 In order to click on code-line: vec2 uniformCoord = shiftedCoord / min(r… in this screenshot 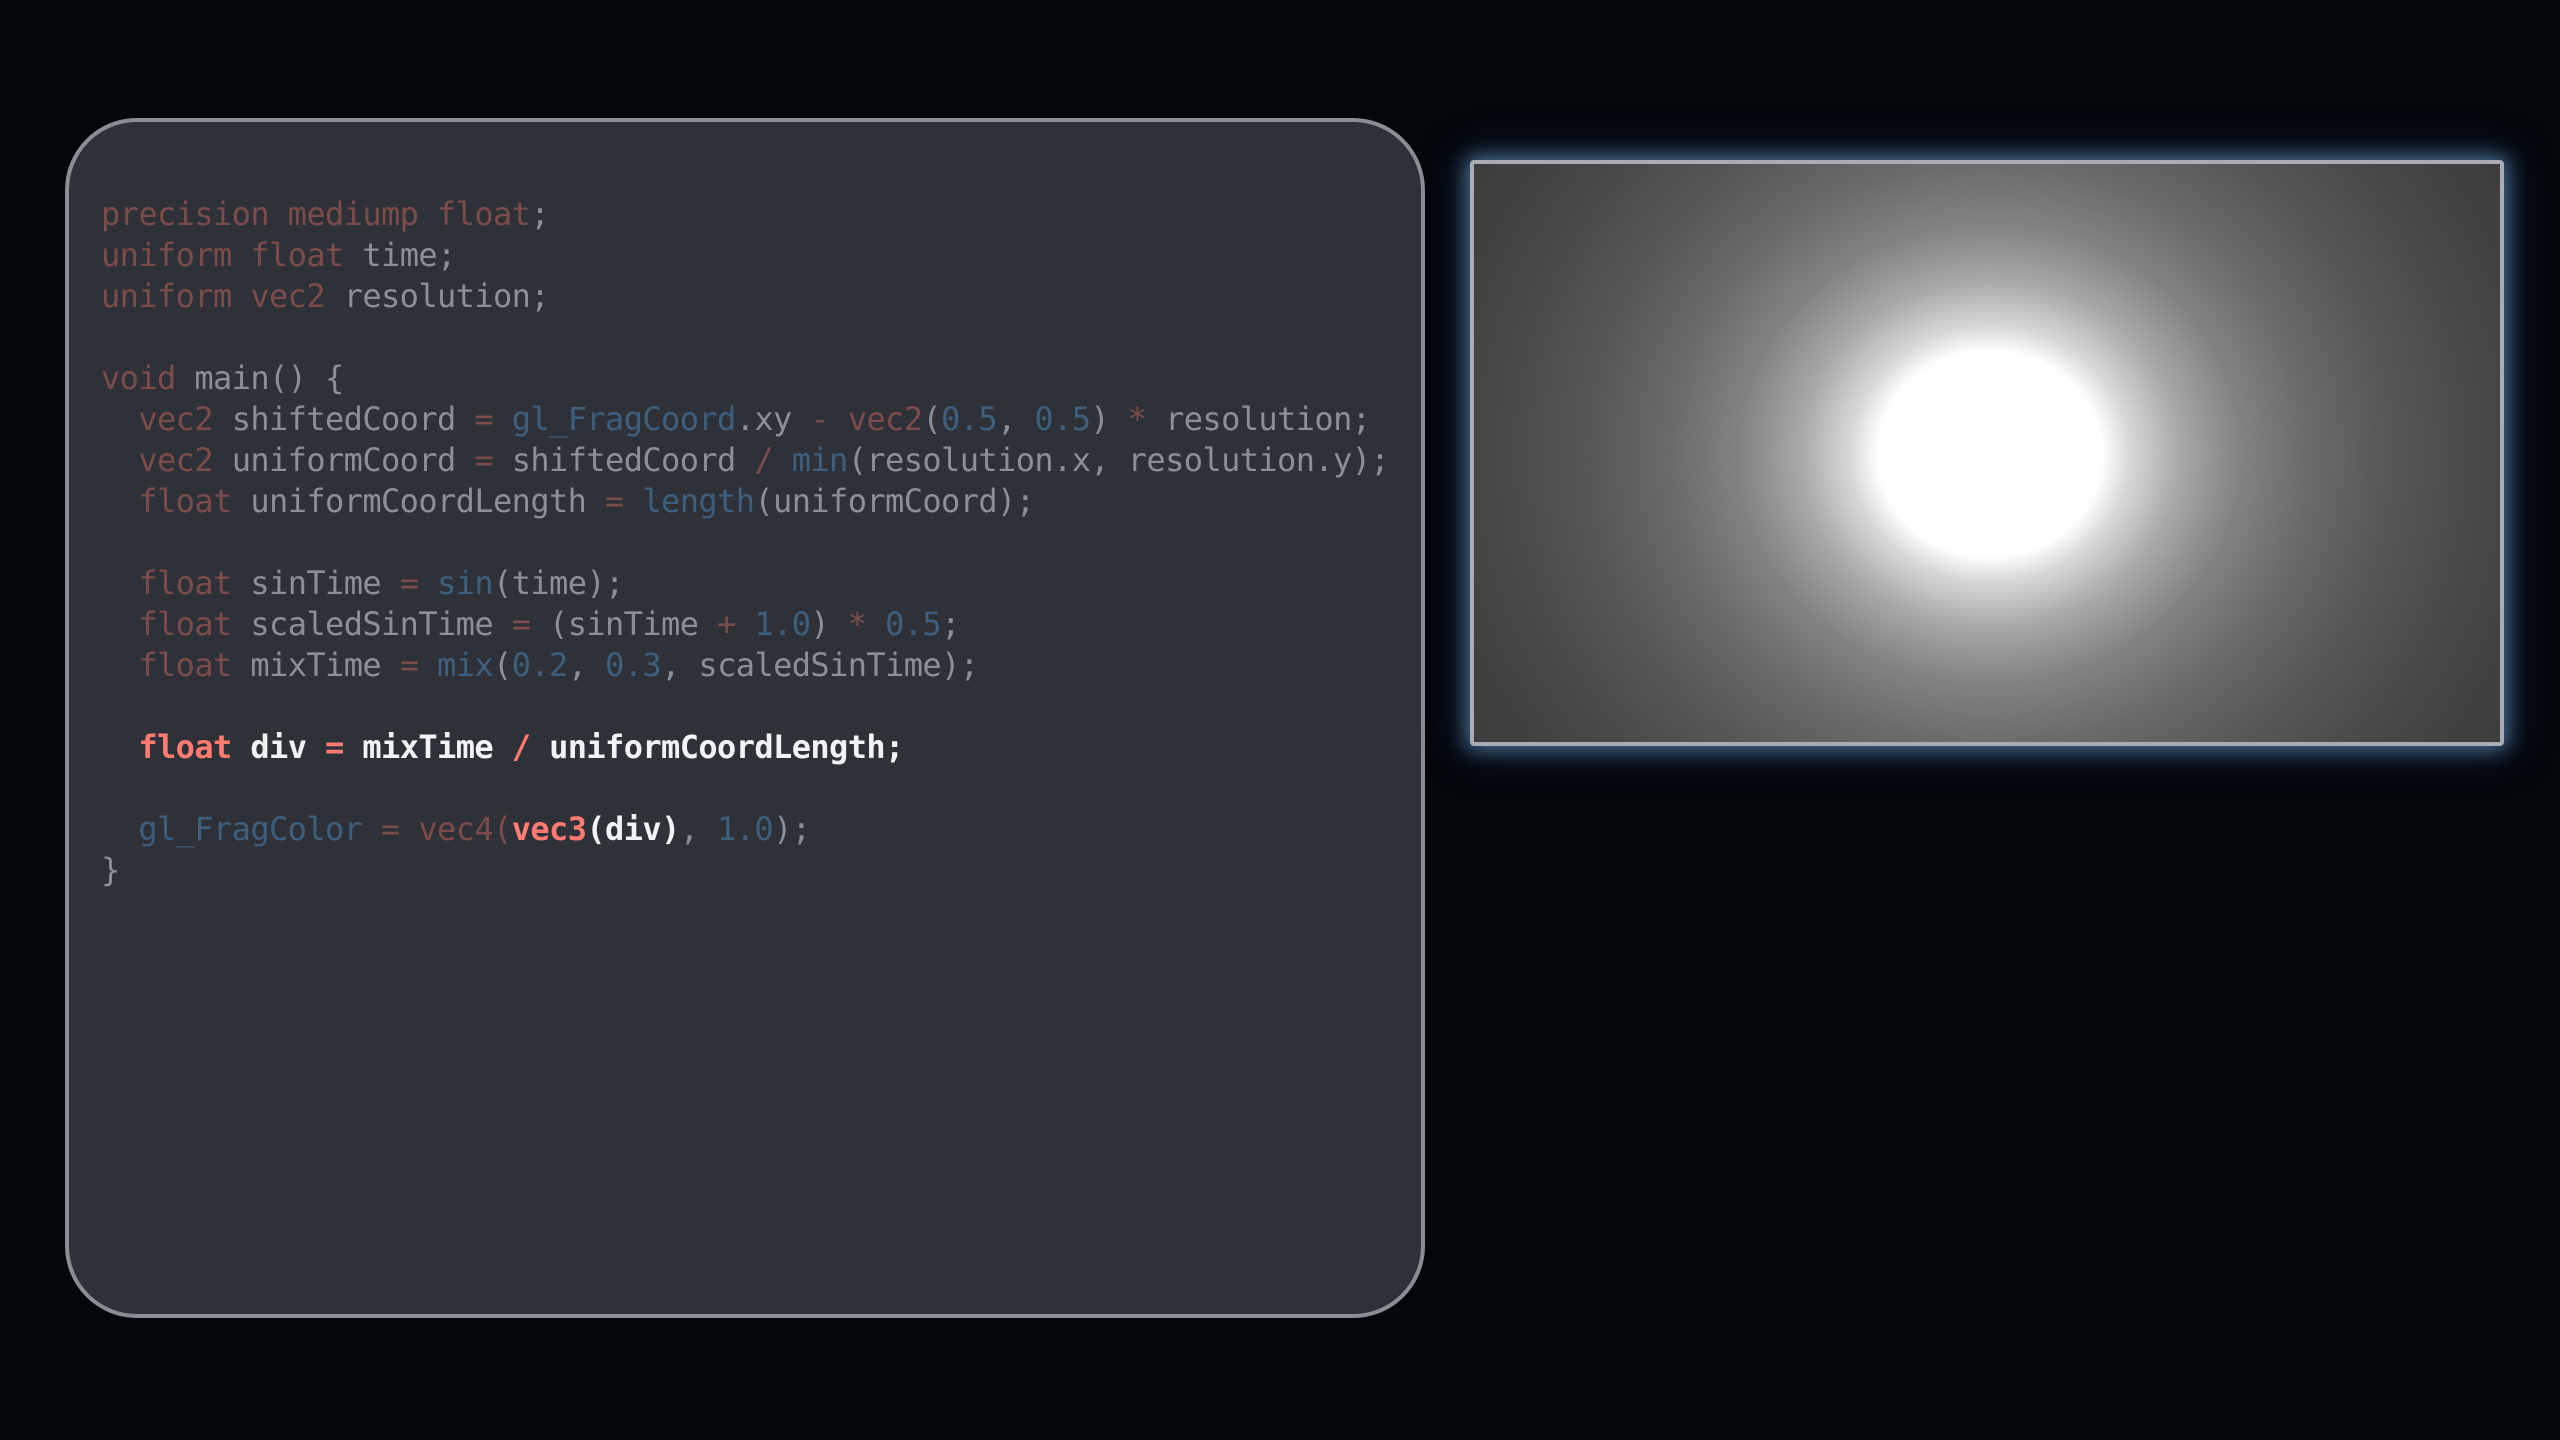, I will do `click(745, 460)`.